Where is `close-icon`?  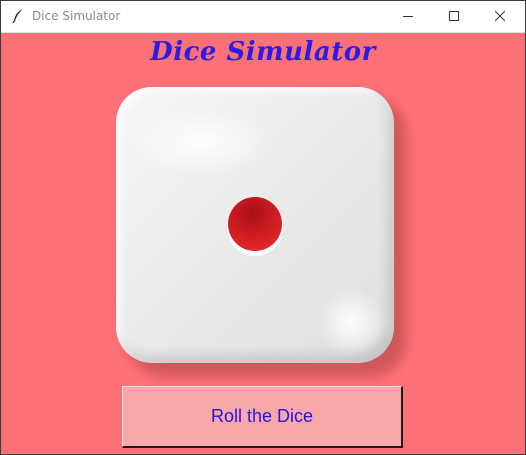 close-icon is located at coordinates (500, 16).